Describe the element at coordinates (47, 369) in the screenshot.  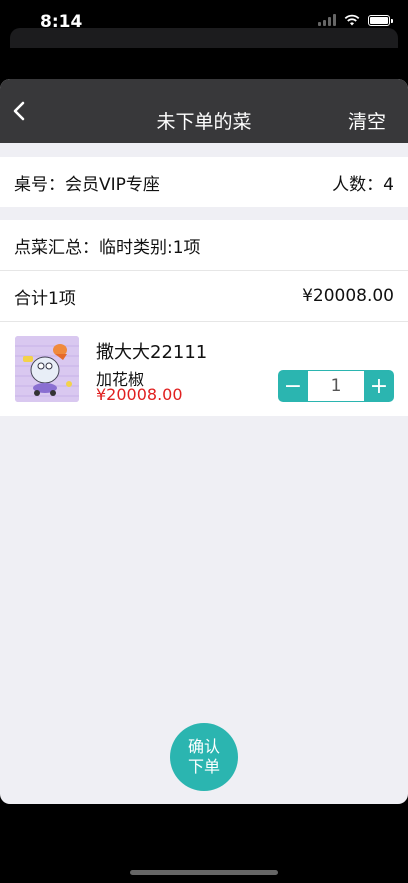
I see `dish-image` at that location.